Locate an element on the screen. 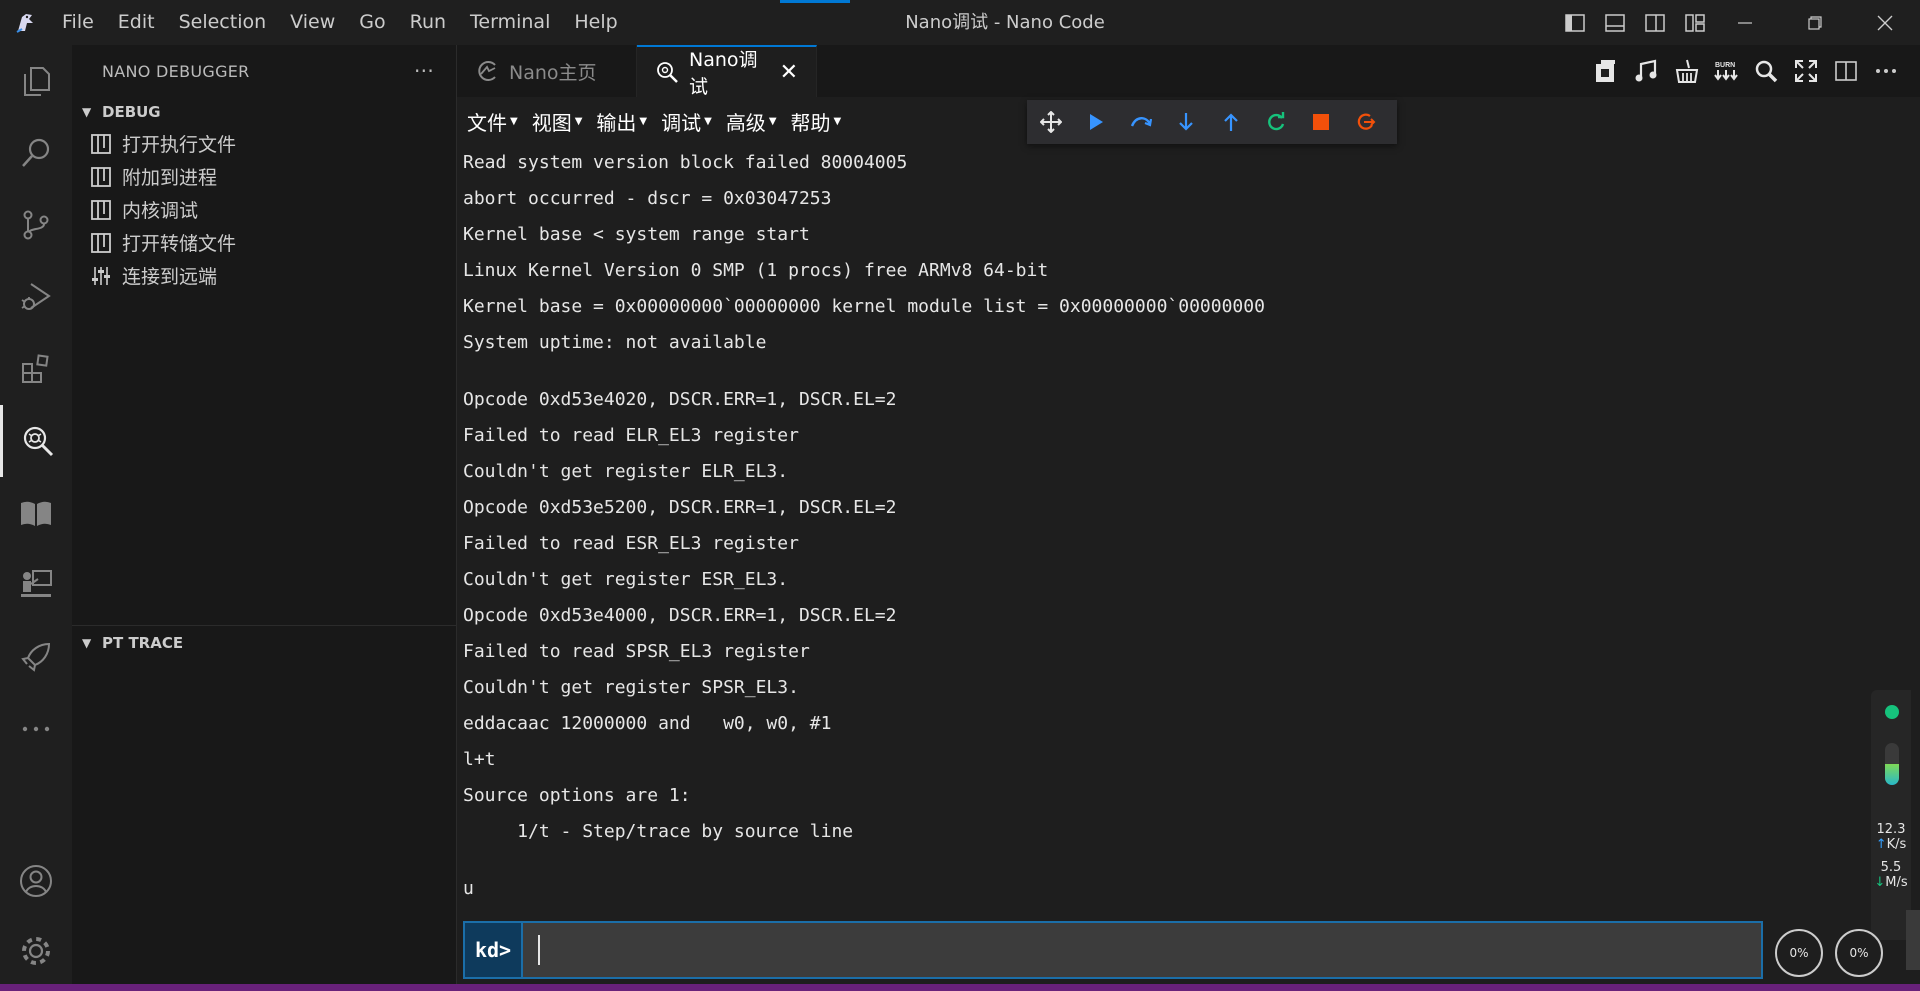 The width and height of the screenshot is (1920, 991). upload-unit: K/s is located at coordinates (1896, 844).